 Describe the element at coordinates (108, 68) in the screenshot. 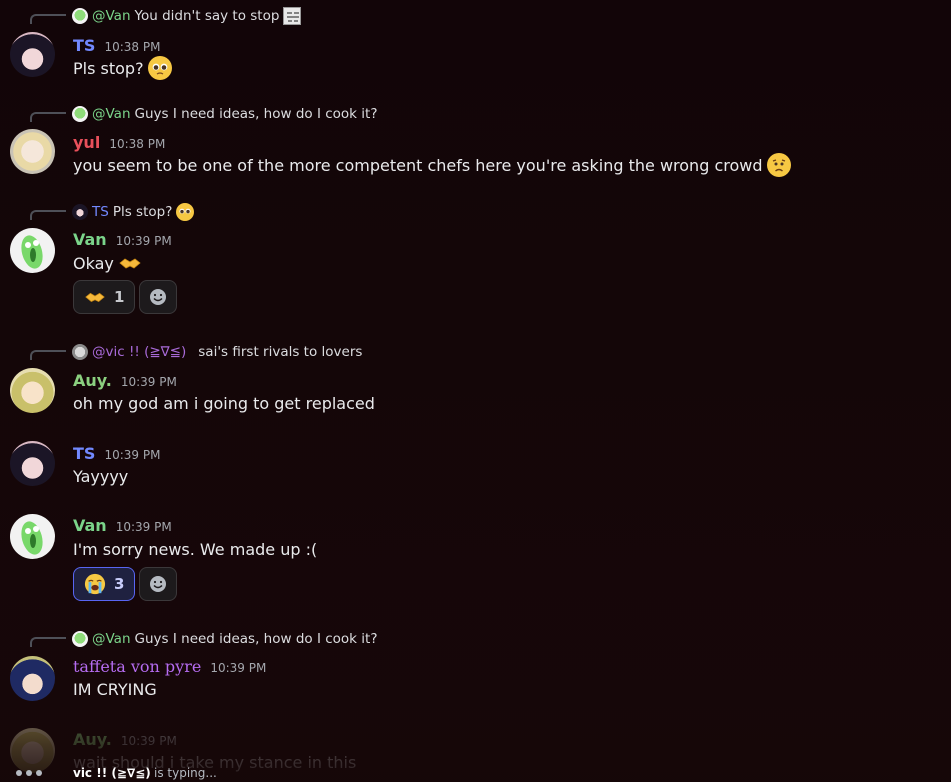

I see `message-text: Pls stop?` at that location.